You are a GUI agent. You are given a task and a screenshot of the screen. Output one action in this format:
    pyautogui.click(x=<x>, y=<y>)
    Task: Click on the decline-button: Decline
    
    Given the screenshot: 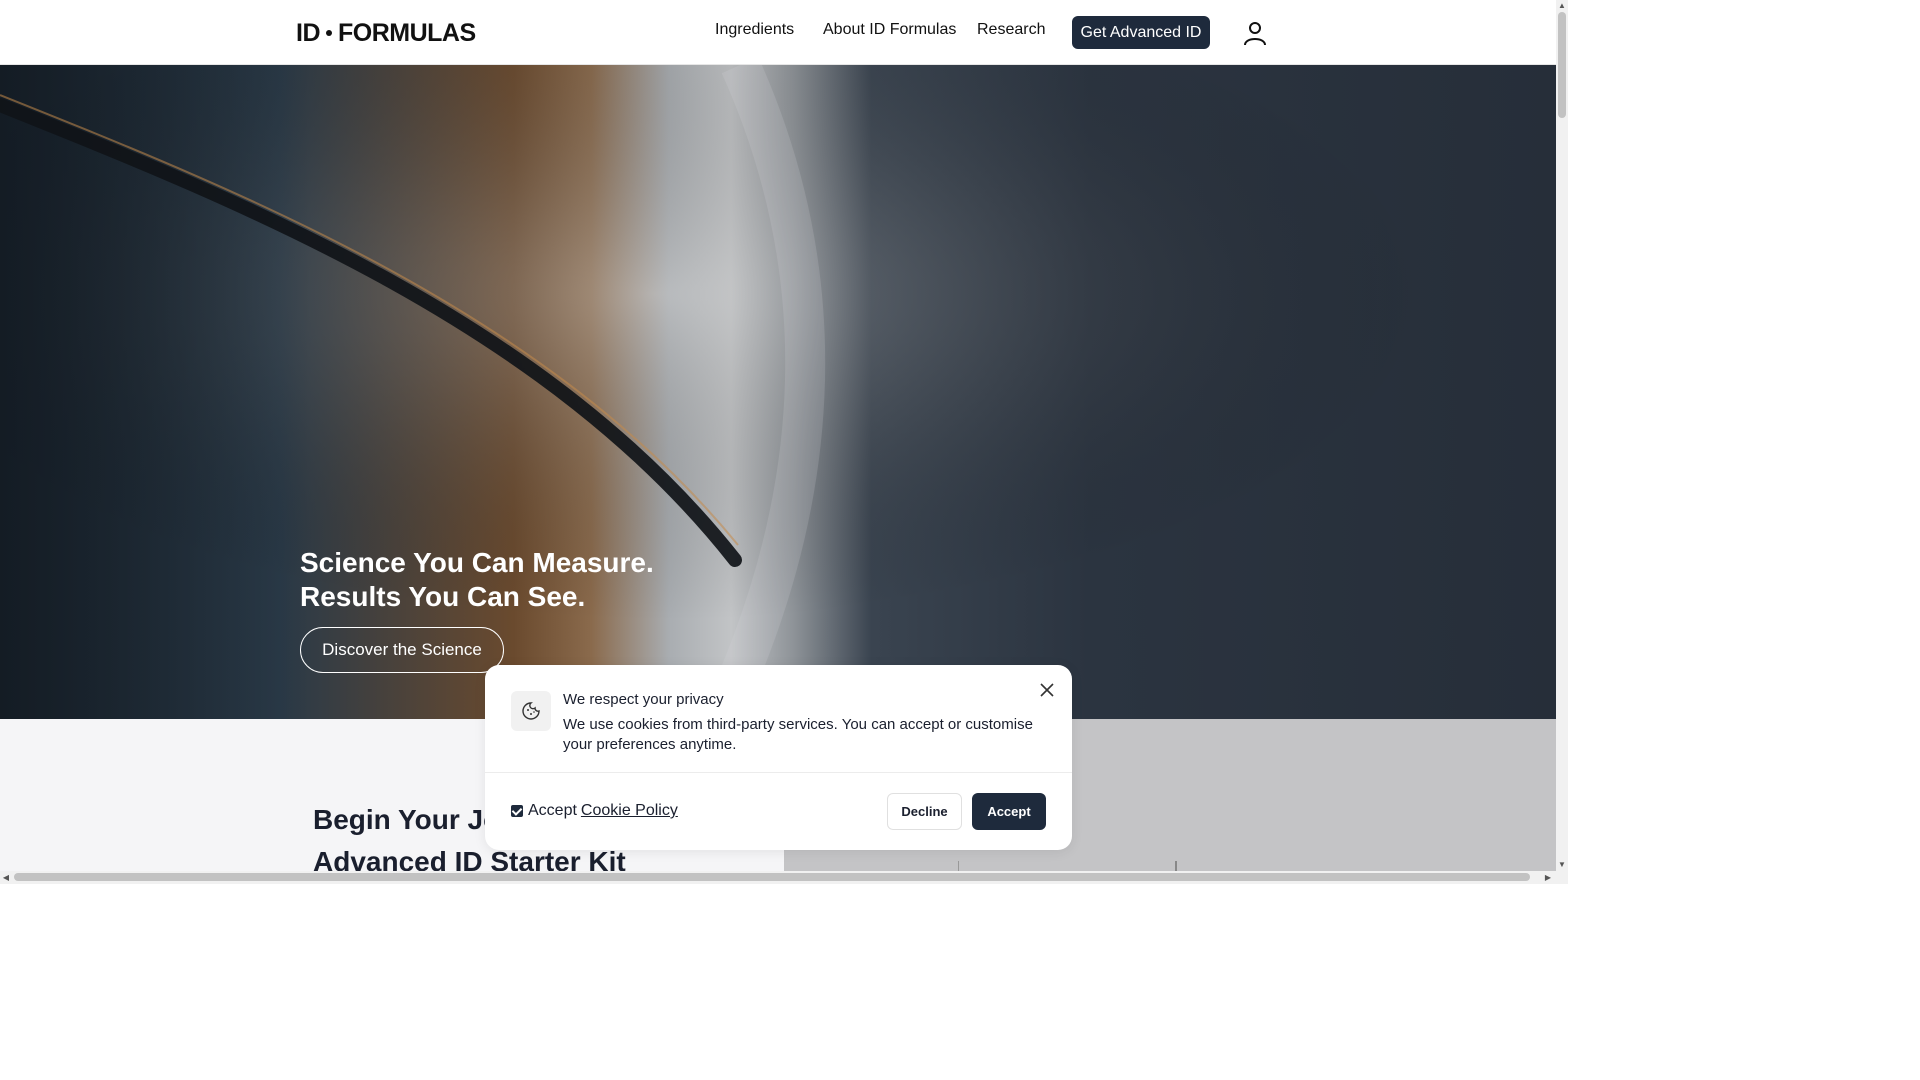 What is the action you would take?
    pyautogui.click(x=924, y=811)
    